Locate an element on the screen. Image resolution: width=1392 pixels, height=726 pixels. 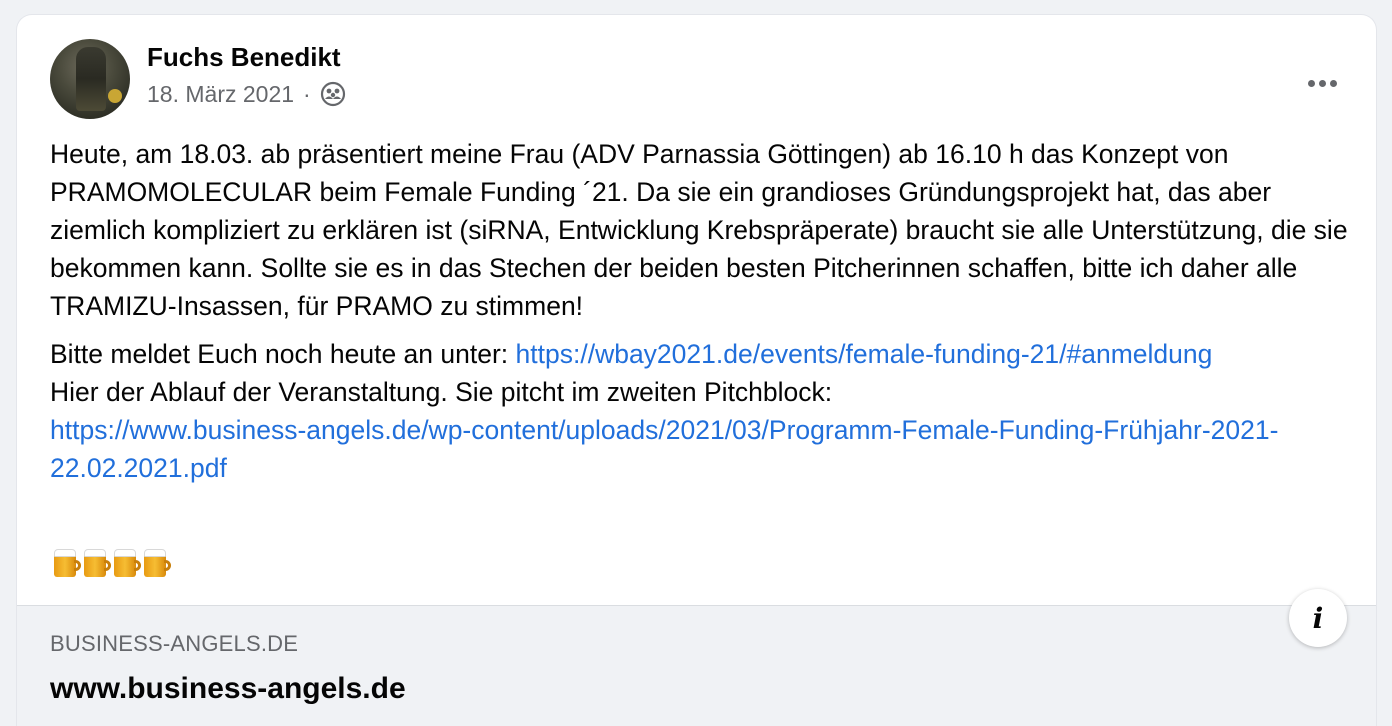
friends-icon is located at coordinates (333, 94).